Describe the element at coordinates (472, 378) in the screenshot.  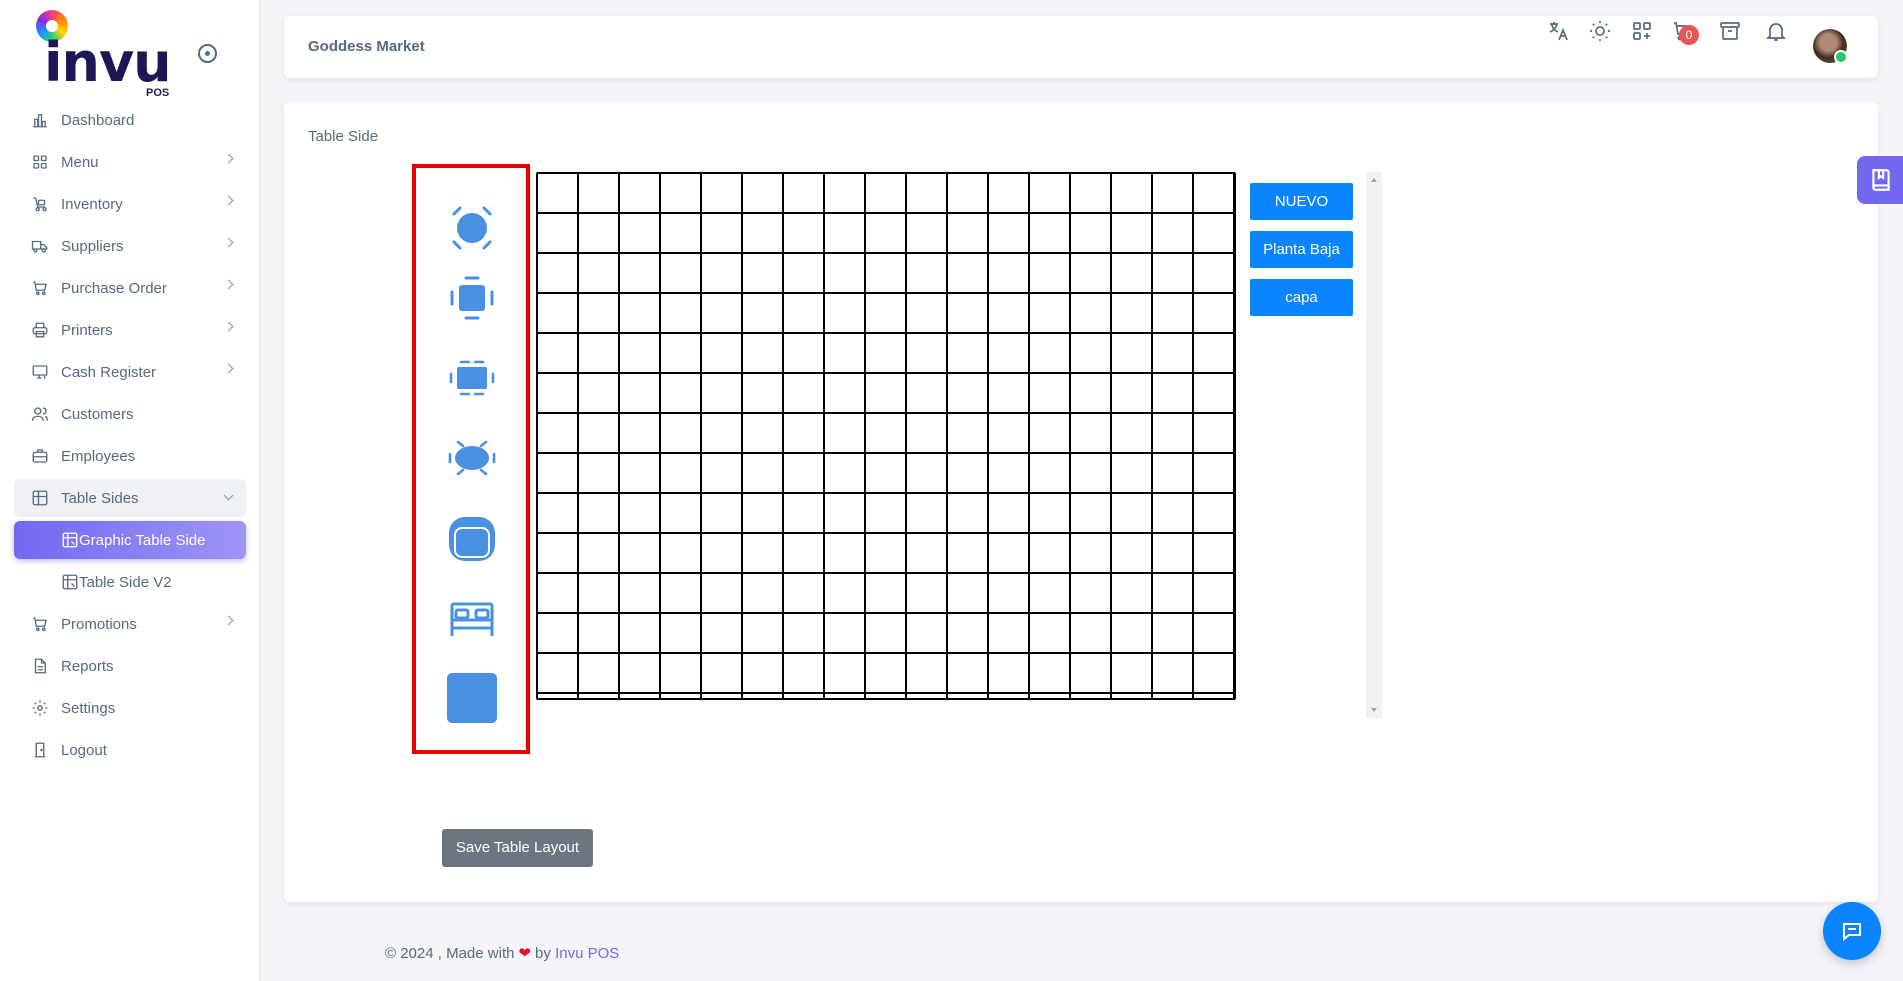
I see `rect-table-6-chairs-icon` at that location.